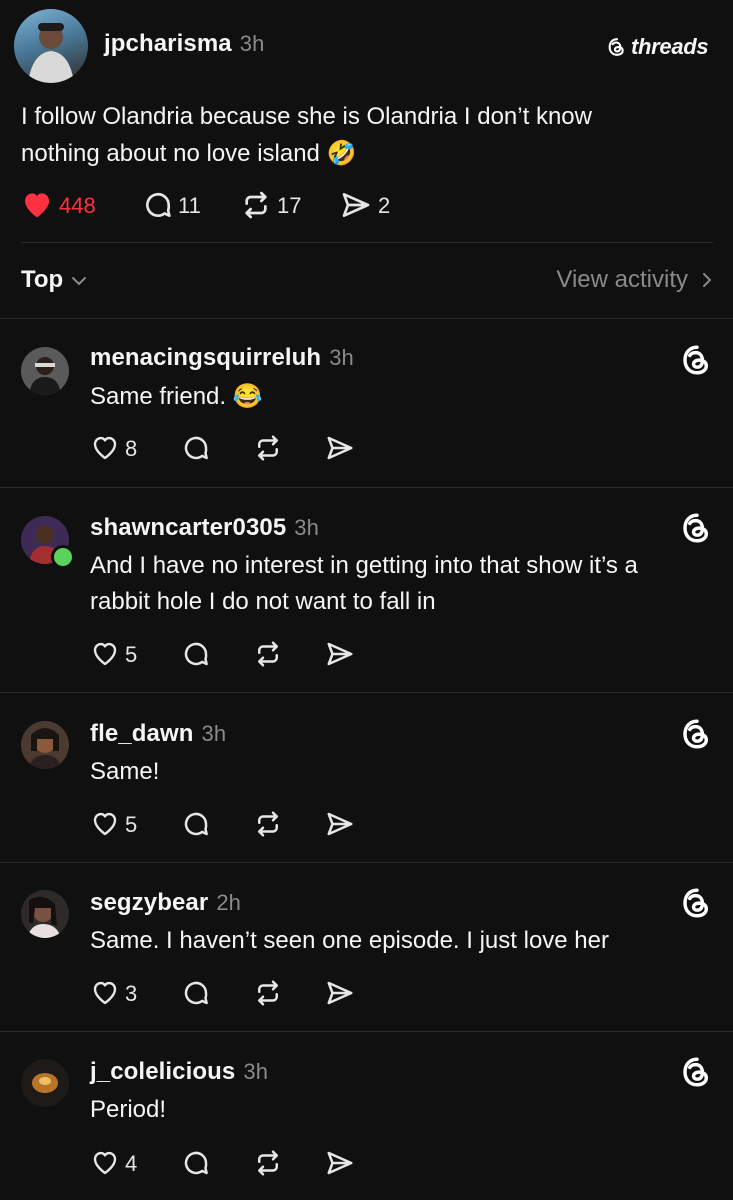 The height and width of the screenshot is (1200, 733). Describe the element at coordinates (189, 205) in the screenshot. I see `reply-count: 11` at that location.